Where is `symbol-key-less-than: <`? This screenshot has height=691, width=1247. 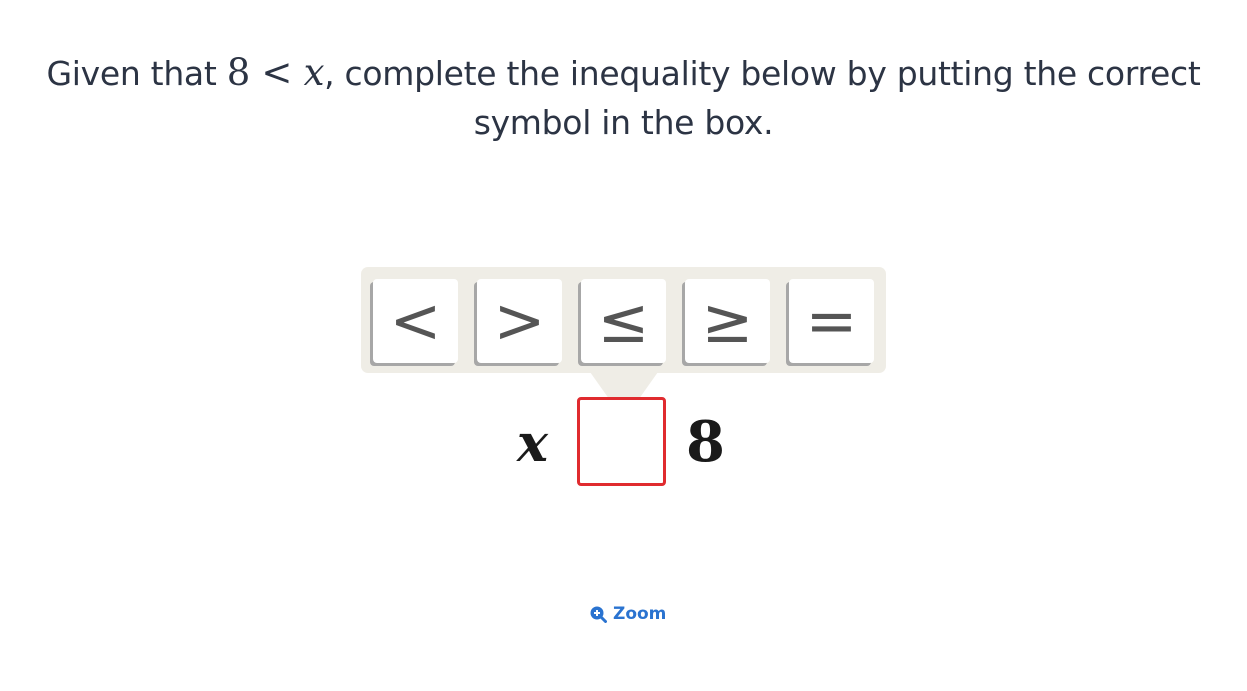 symbol-key-less-than: < is located at coordinates (415, 321).